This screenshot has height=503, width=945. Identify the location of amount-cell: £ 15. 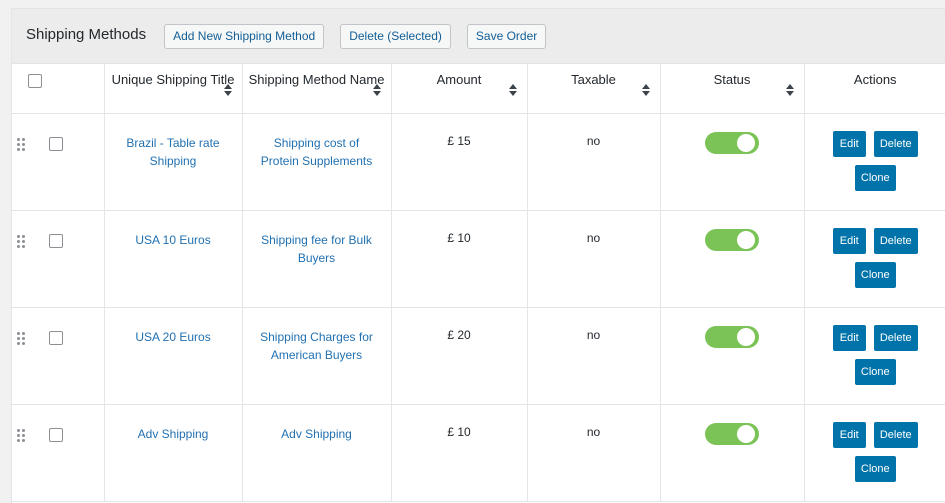
(458, 162).